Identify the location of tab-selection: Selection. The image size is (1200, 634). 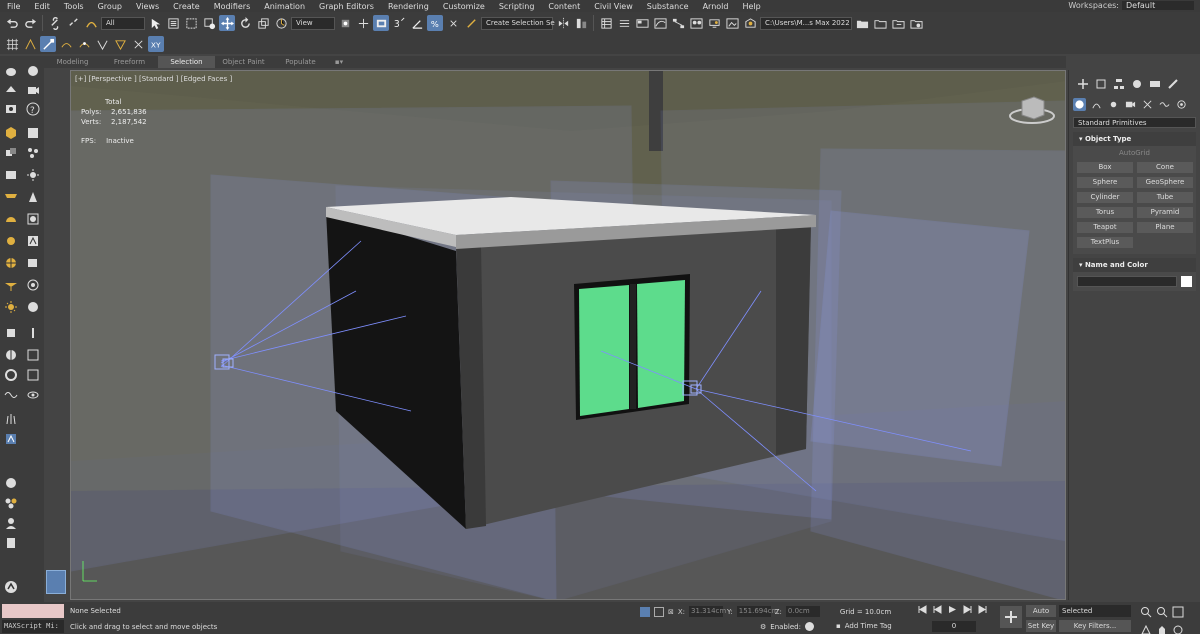
(186, 62).